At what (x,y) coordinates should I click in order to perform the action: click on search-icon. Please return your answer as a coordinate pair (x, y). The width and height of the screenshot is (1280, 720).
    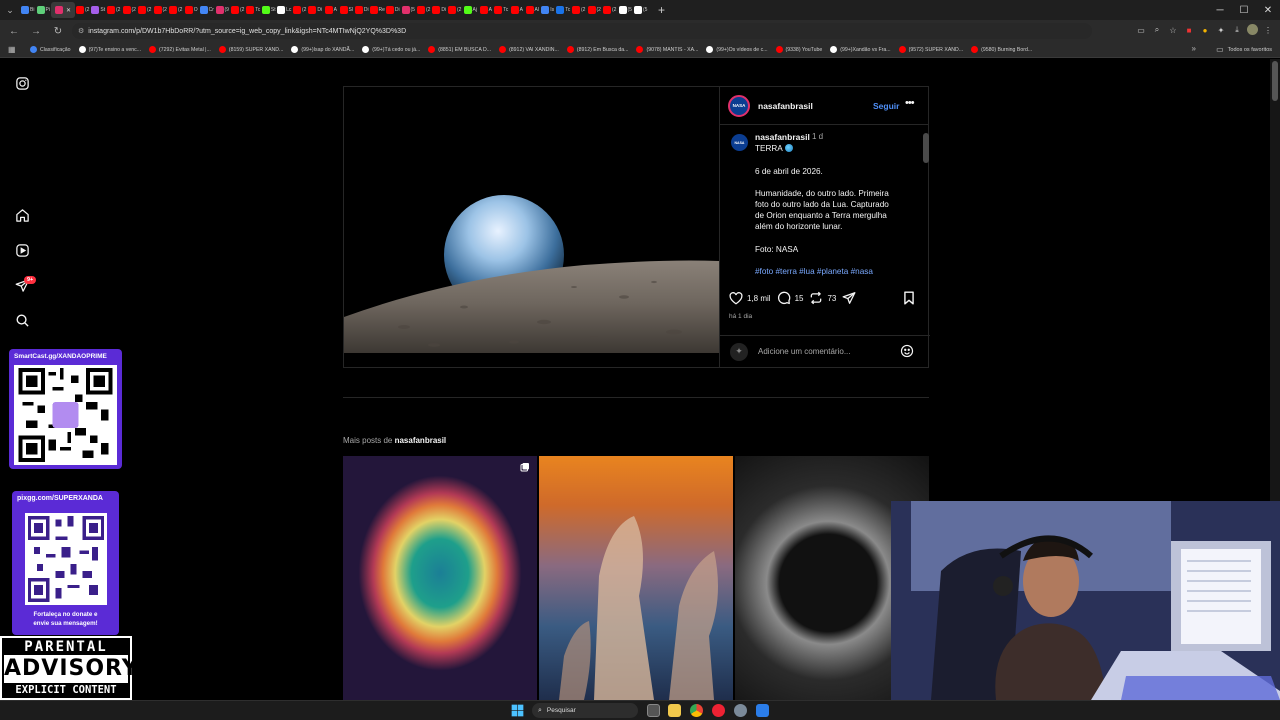
    Looking at the image, I should click on (22, 320).